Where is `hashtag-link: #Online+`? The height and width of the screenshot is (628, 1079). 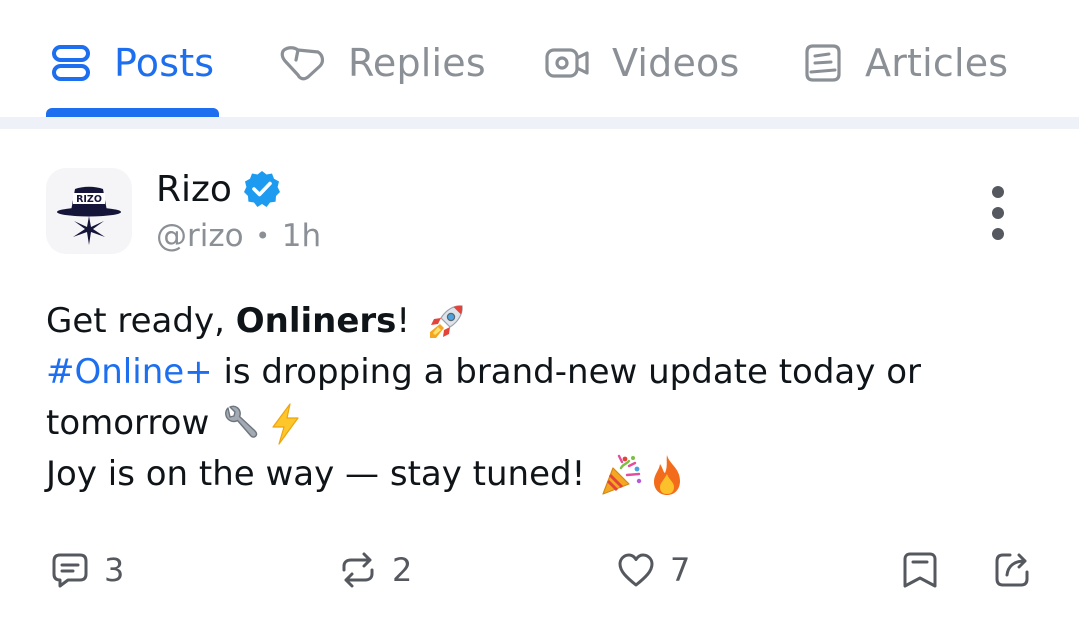
hashtag-link: #Online+ is located at coordinates (129, 372).